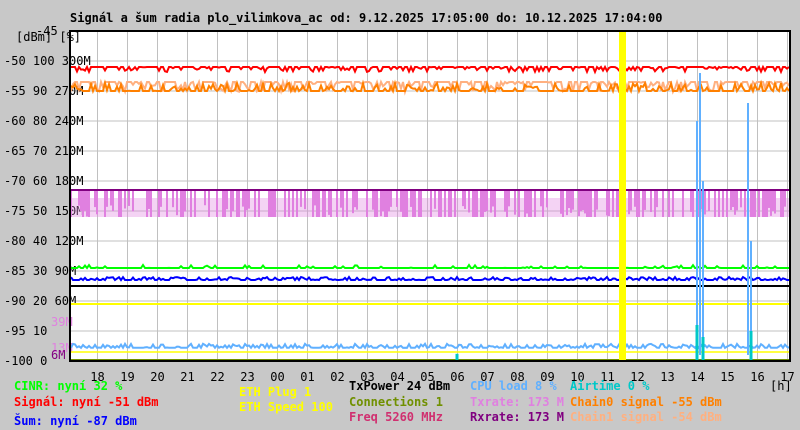 This screenshot has height=430, width=800. What do you see at coordinates (396, 417) in the screenshot?
I see `legend-freq: Freq 5260 MHz` at bounding box center [396, 417].